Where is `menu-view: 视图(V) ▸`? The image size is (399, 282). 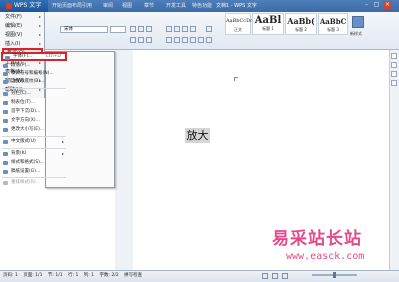
menu-view: 视图(V) ▸ is located at coordinates (22, 35).